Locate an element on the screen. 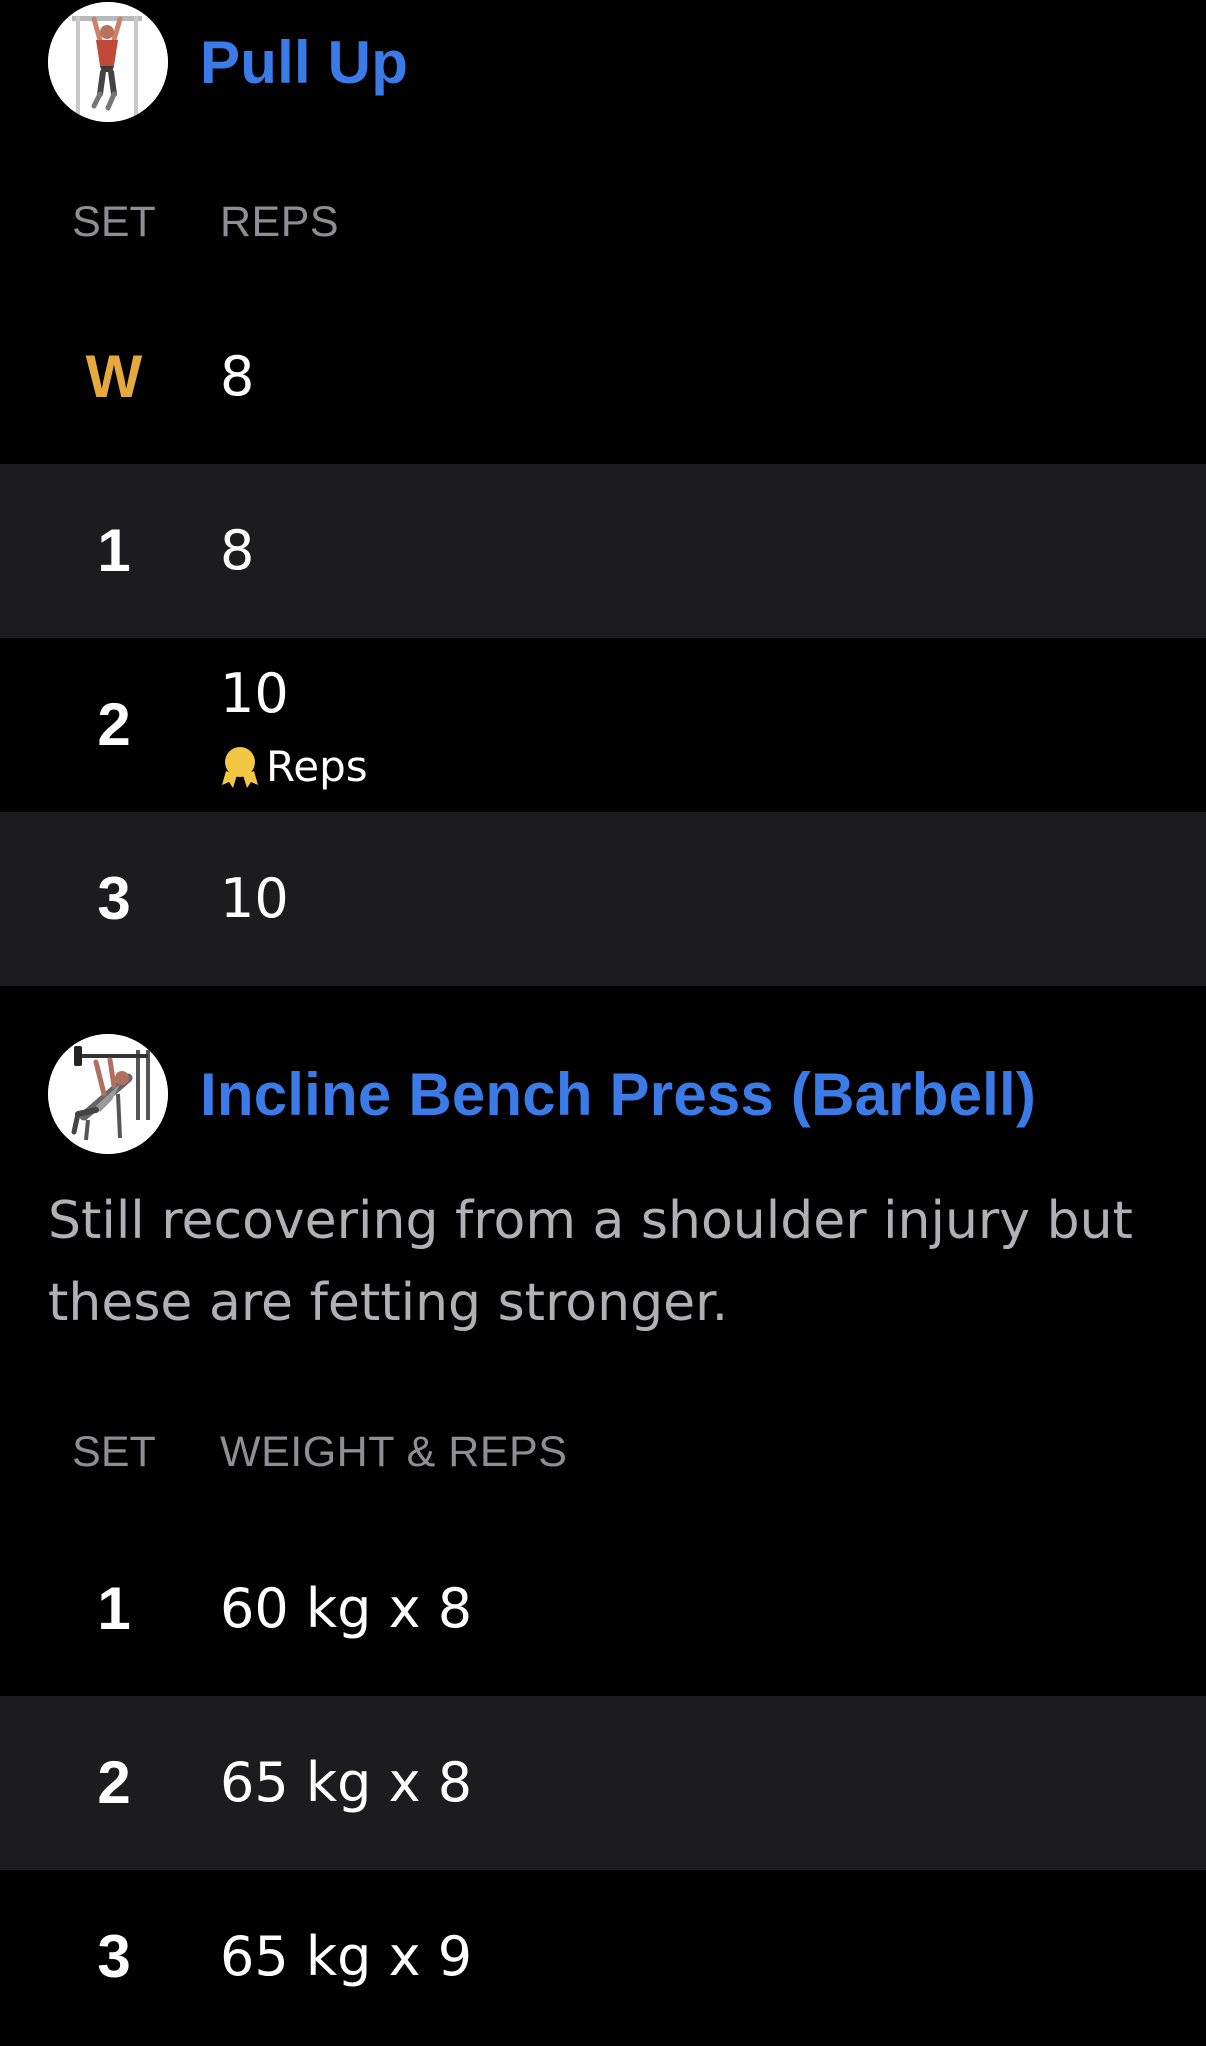 Image resolution: width=1206 pixels, height=2046 pixels. column-header: SET REPS is located at coordinates (603, 220).